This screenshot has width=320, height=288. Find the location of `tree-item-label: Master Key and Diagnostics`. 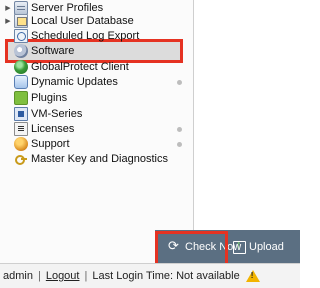

tree-item-label: Master Key and Diagnostics is located at coordinates (99, 159).